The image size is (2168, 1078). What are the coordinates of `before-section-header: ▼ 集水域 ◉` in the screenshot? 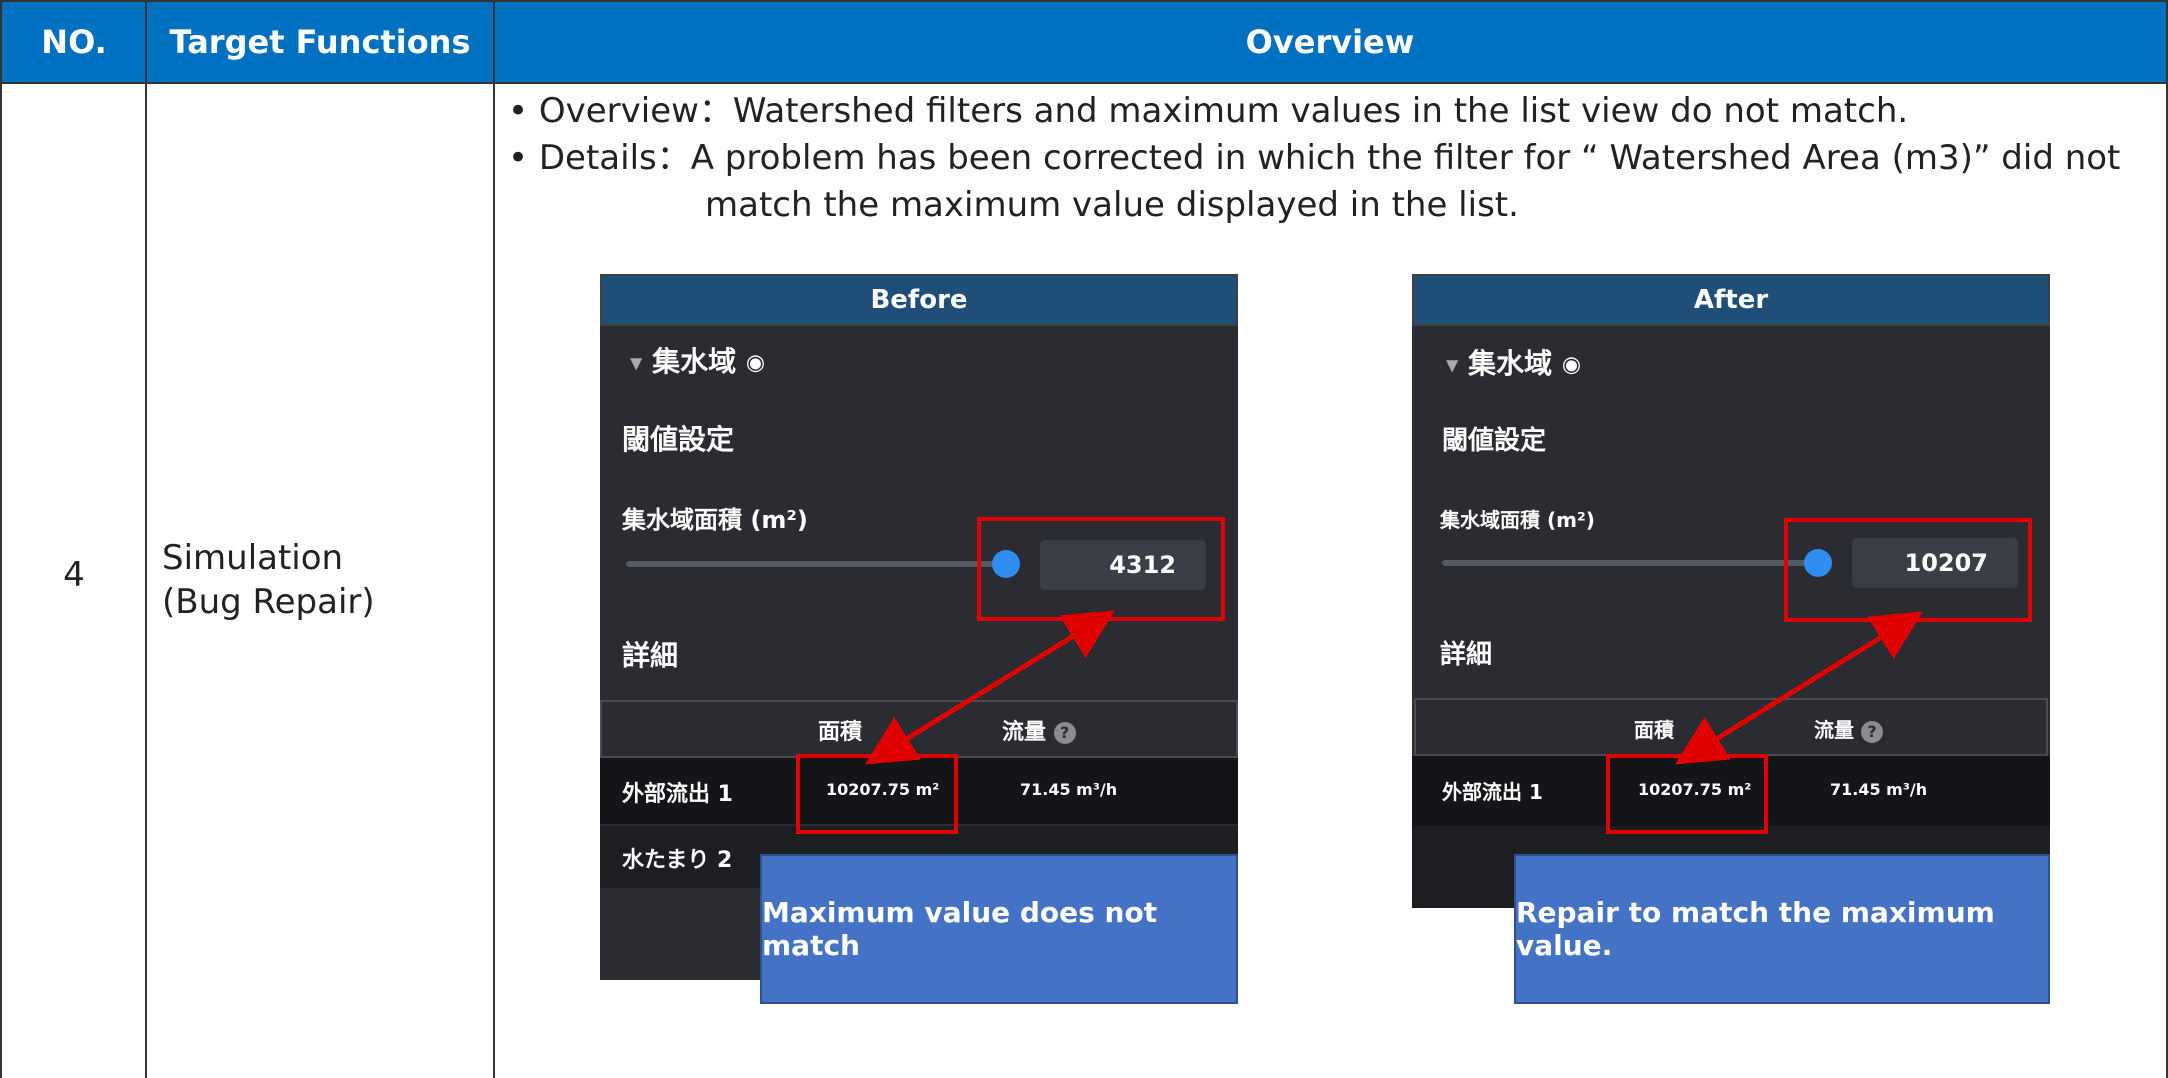 It's located at (697, 360).